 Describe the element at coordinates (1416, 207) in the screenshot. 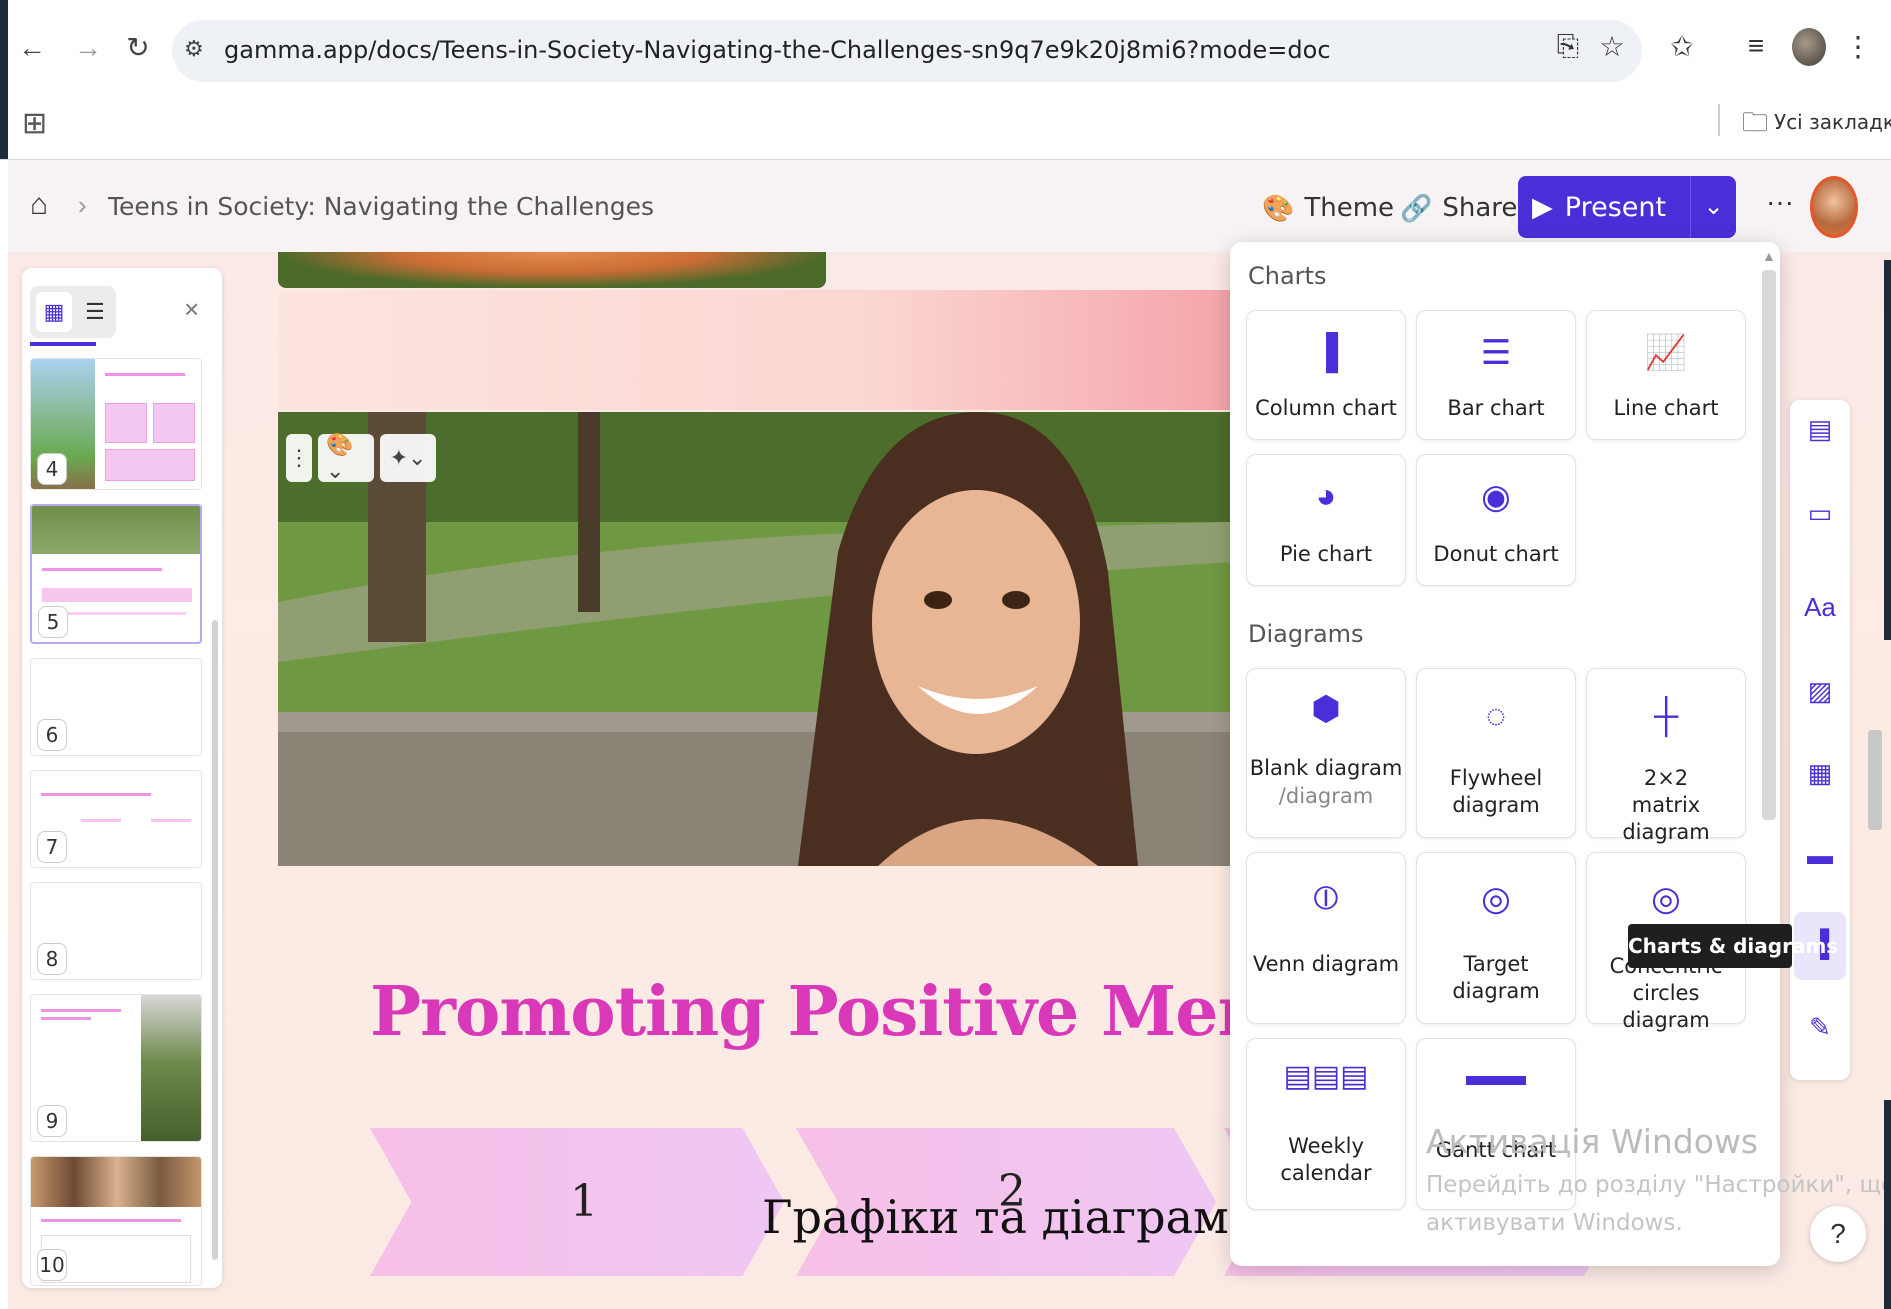

I see `link-icon: 🔗` at that location.